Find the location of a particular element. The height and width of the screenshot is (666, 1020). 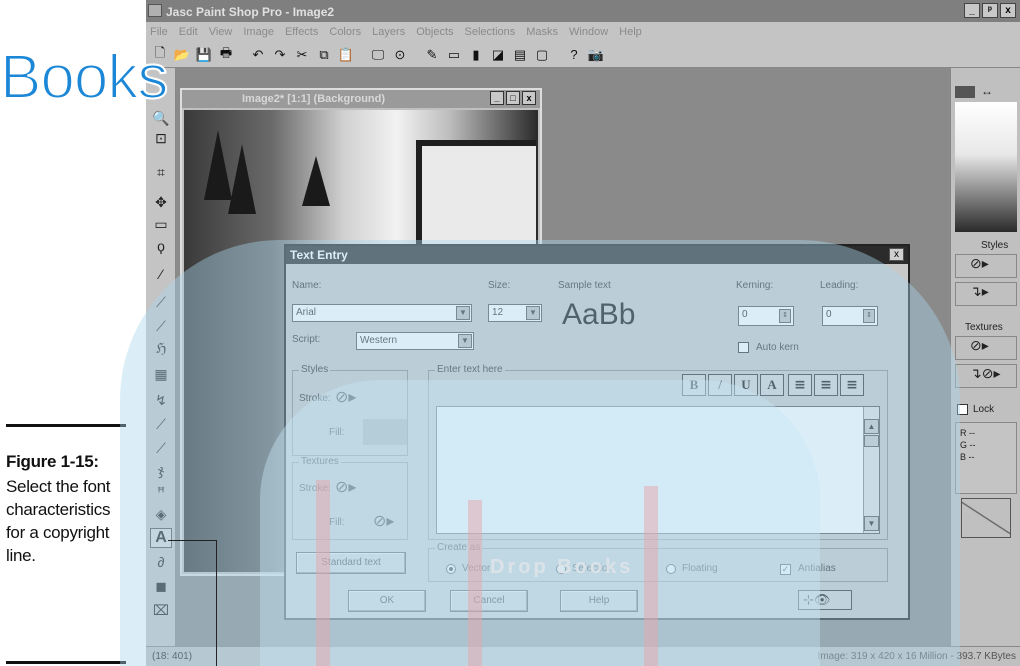

minimize-button: _ is located at coordinates (972, 10).